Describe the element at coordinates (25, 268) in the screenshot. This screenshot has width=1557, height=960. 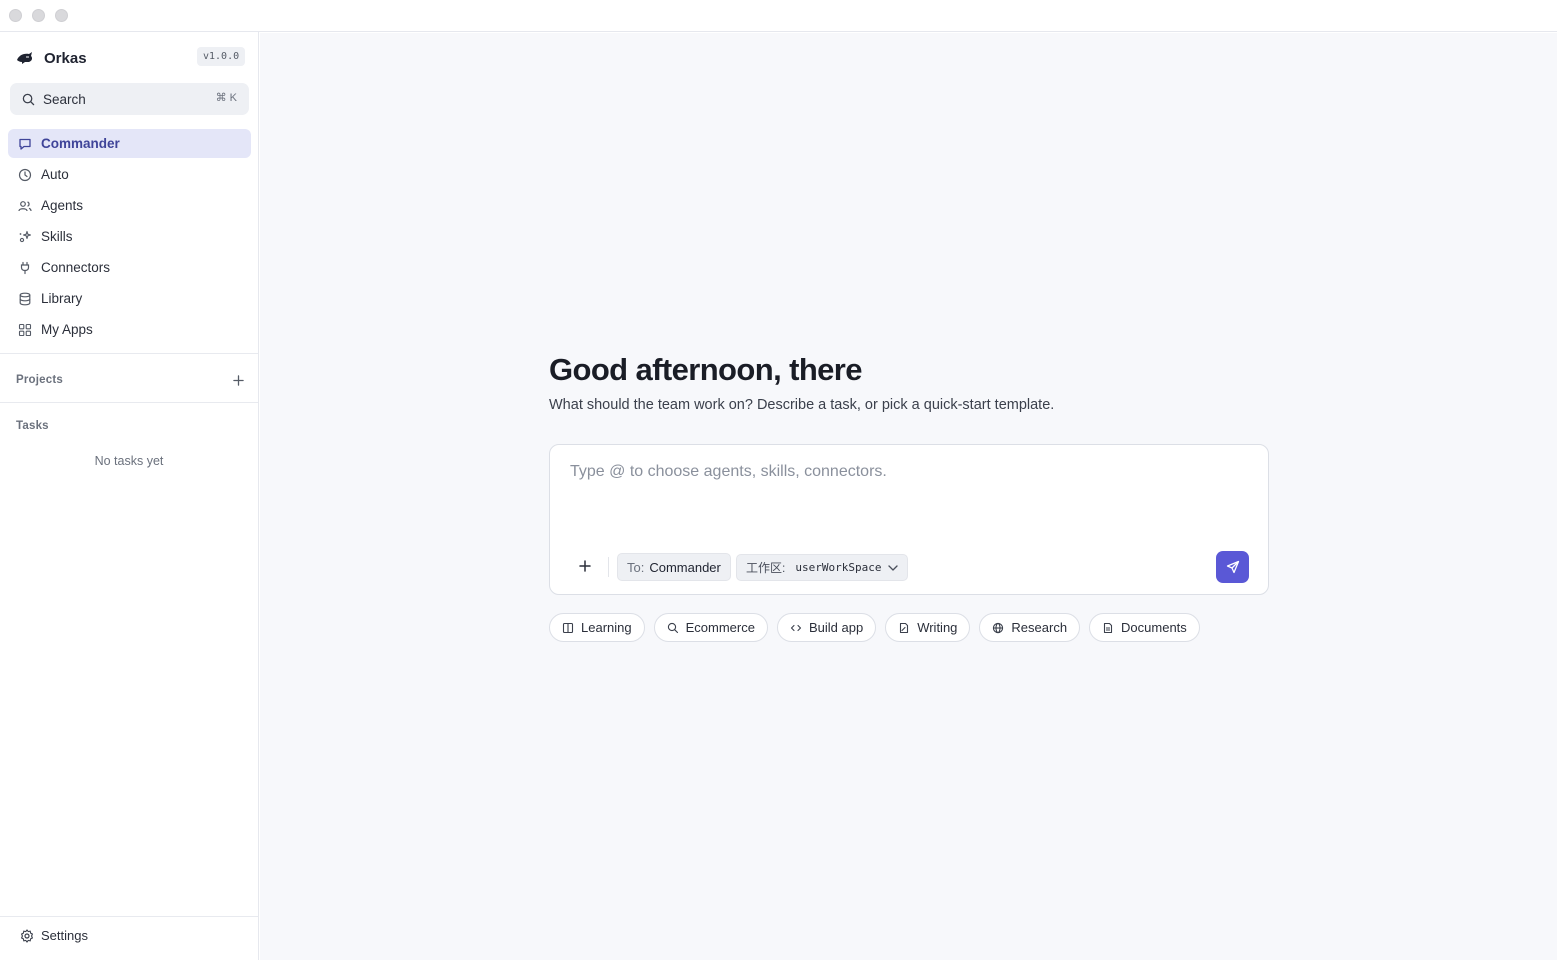
I see `plug-icon` at that location.